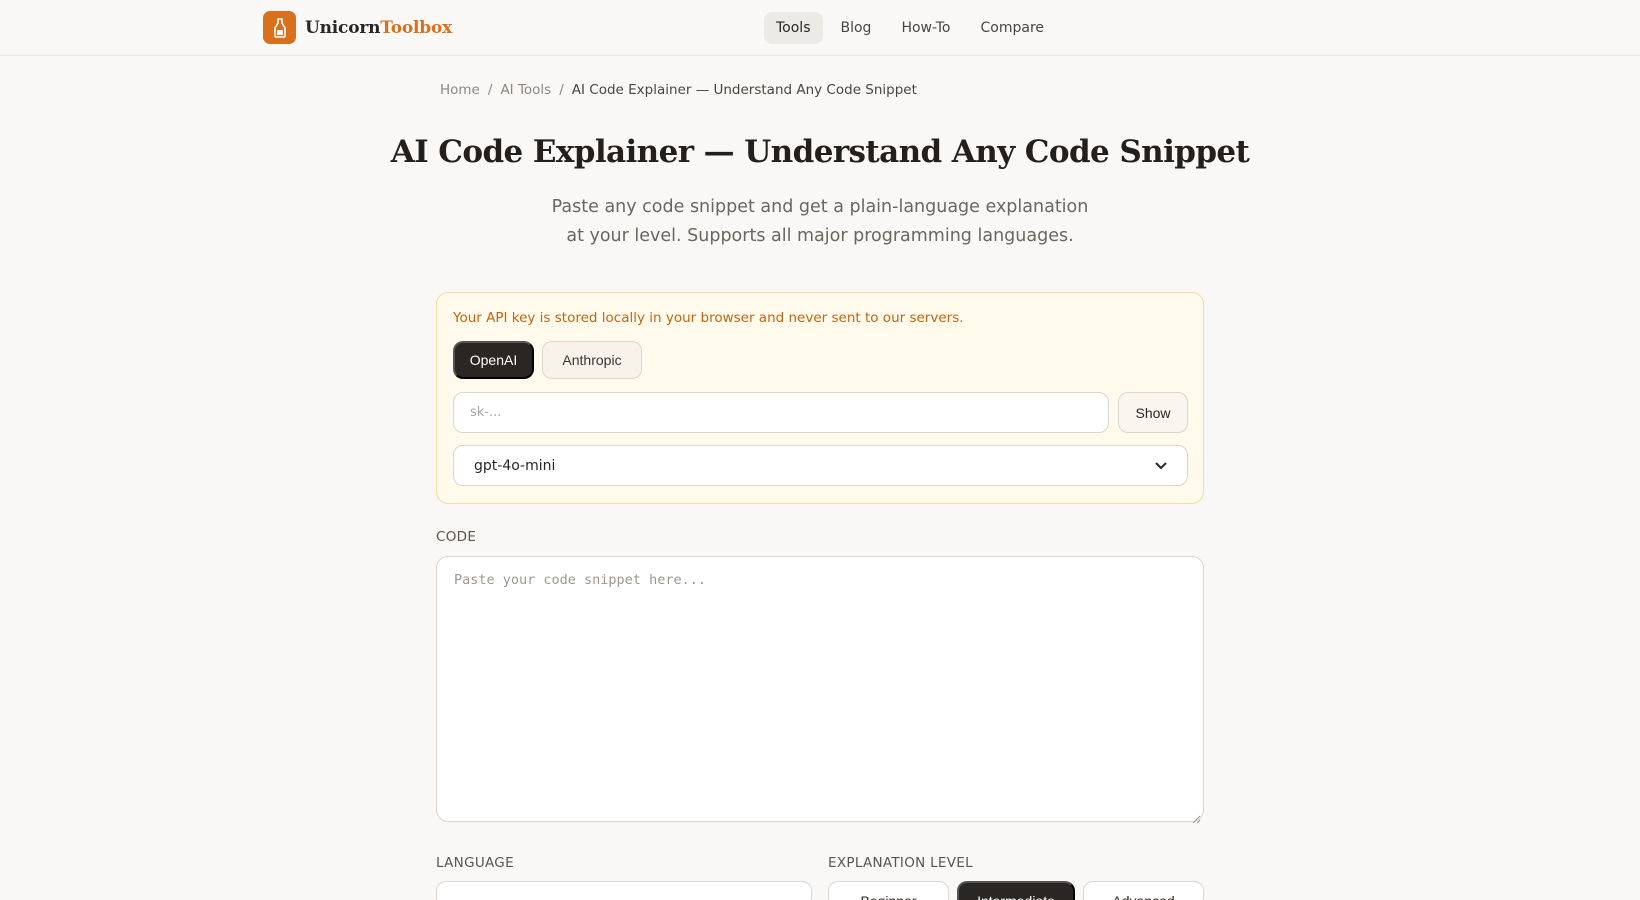  What do you see at coordinates (493, 360) in the screenshot?
I see `provider-openai-button: OpenAI` at bounding box center [493, 360].